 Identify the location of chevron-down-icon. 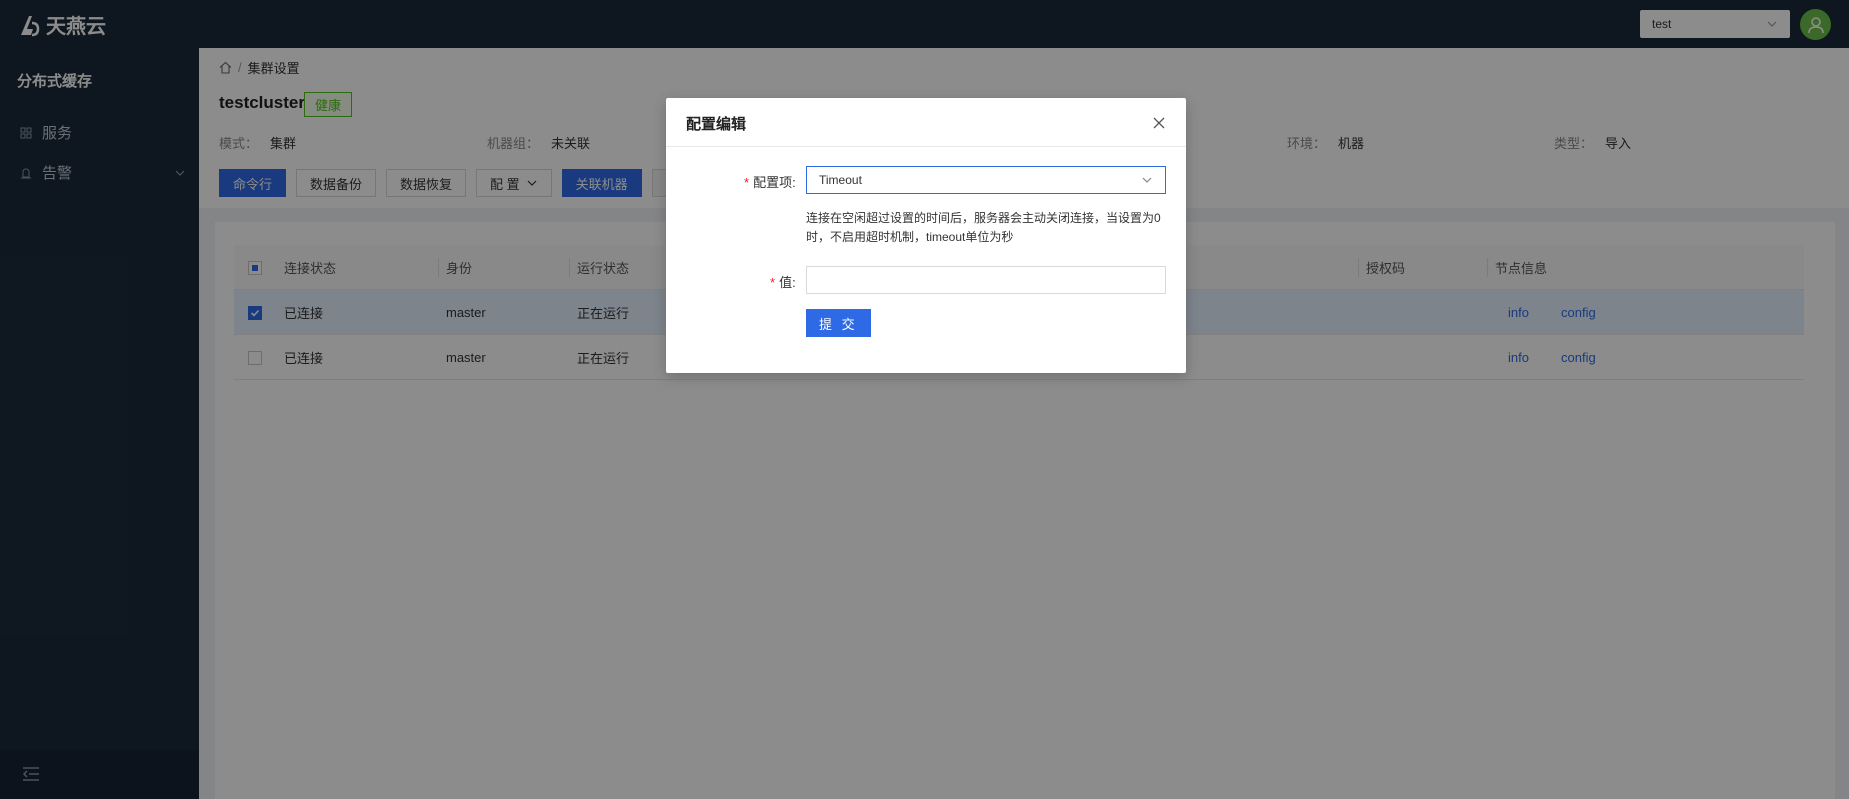
(1147, 180).